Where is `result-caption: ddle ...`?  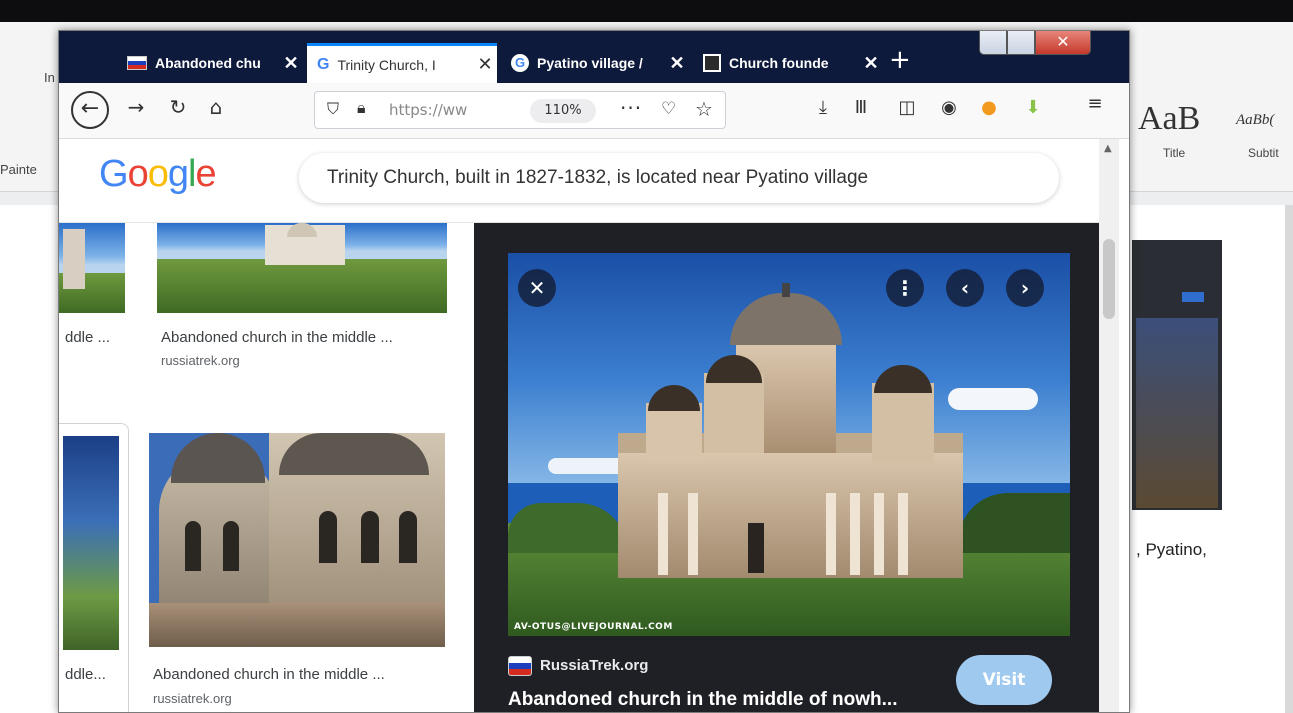 result-caption: ddle ... is located at coordinates (87, 337).